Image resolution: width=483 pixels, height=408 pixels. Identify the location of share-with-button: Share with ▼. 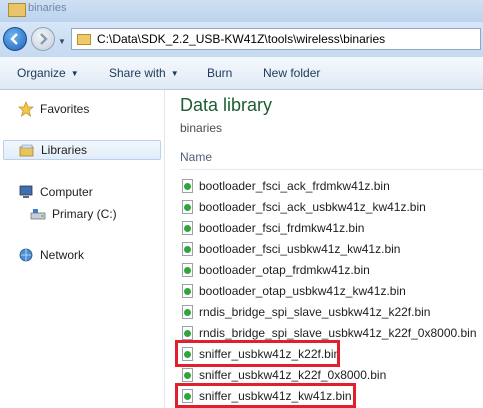
(144, 73).